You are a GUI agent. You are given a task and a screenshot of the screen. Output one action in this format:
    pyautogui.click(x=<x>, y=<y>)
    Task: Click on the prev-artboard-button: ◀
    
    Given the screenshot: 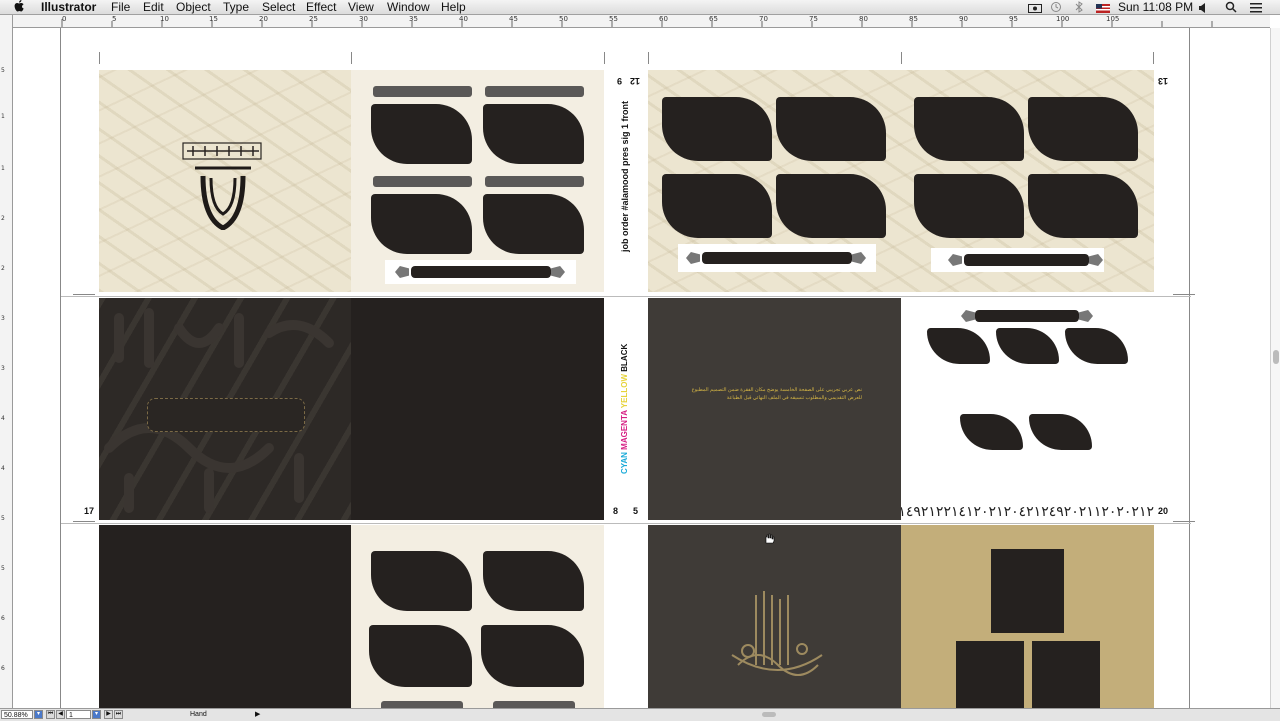 What is the action you would take?
    pyautogui.click(x=60, y=714)
    